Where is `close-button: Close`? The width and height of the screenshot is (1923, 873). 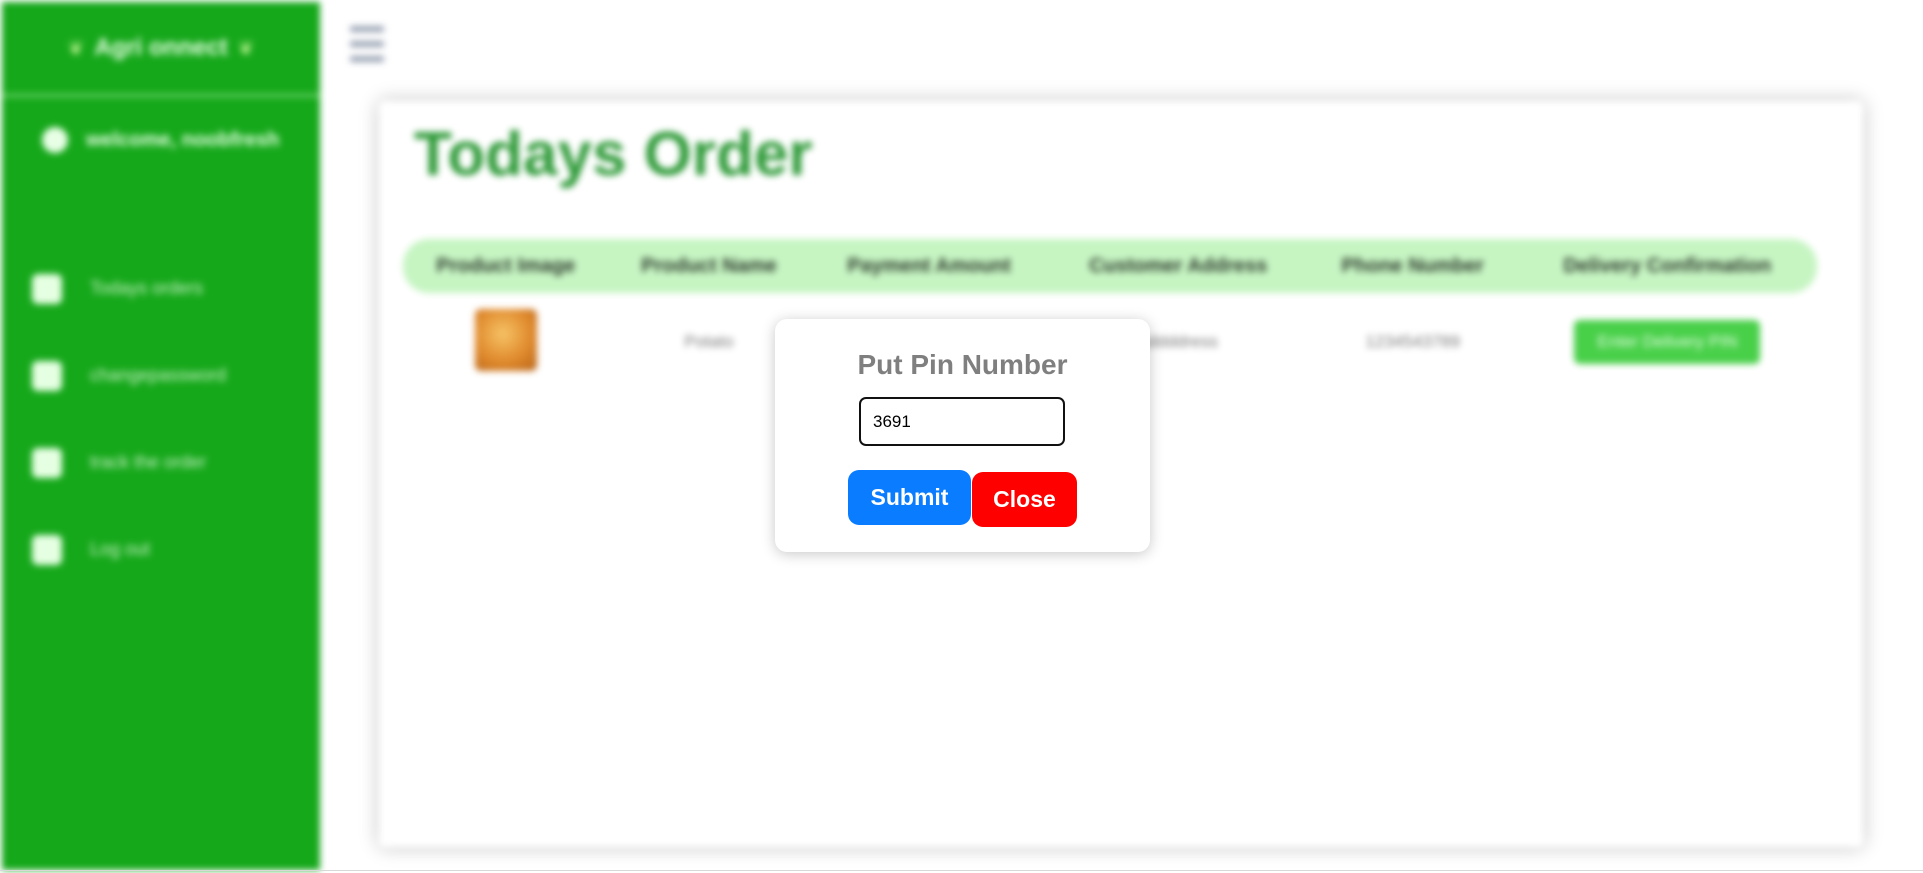
close-button: Close is located at coordinates (1024, 499).